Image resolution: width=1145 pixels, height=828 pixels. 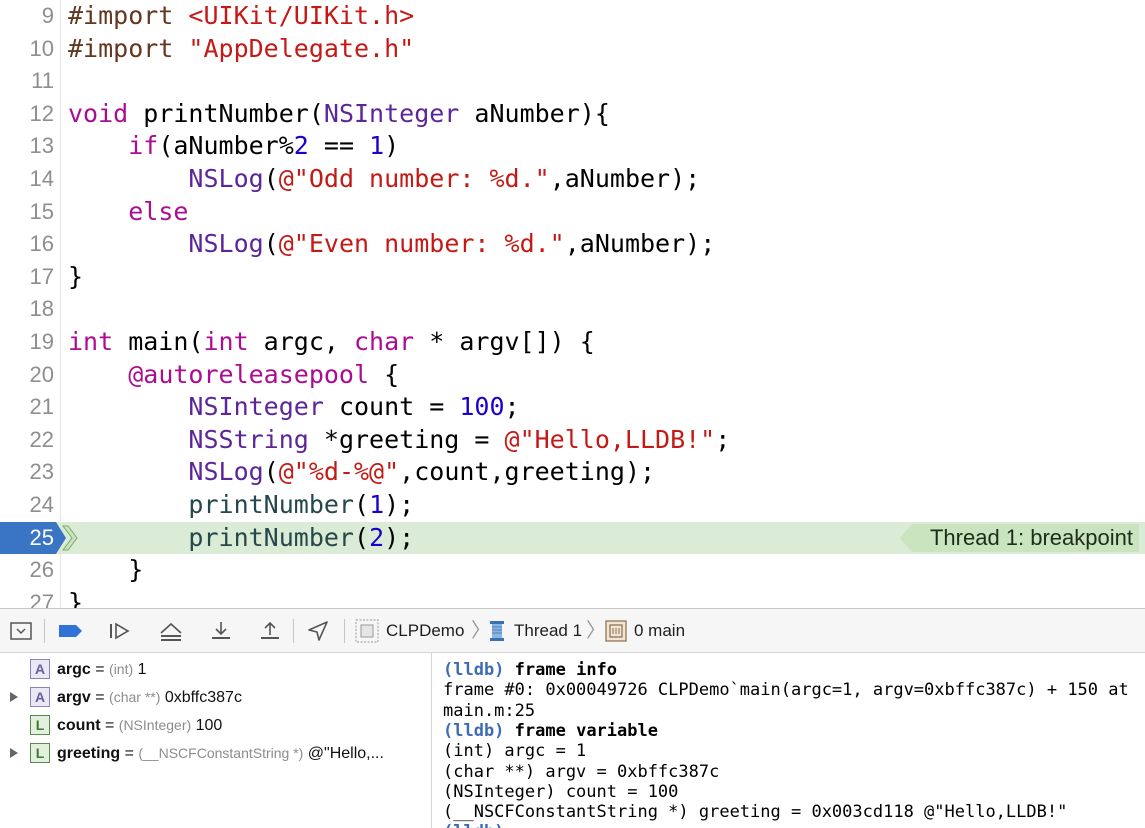 What do you see at coordinates (226, 146) in the screenshot?
I see `code-token: (aNumber%` at bounding box center [226, 146].